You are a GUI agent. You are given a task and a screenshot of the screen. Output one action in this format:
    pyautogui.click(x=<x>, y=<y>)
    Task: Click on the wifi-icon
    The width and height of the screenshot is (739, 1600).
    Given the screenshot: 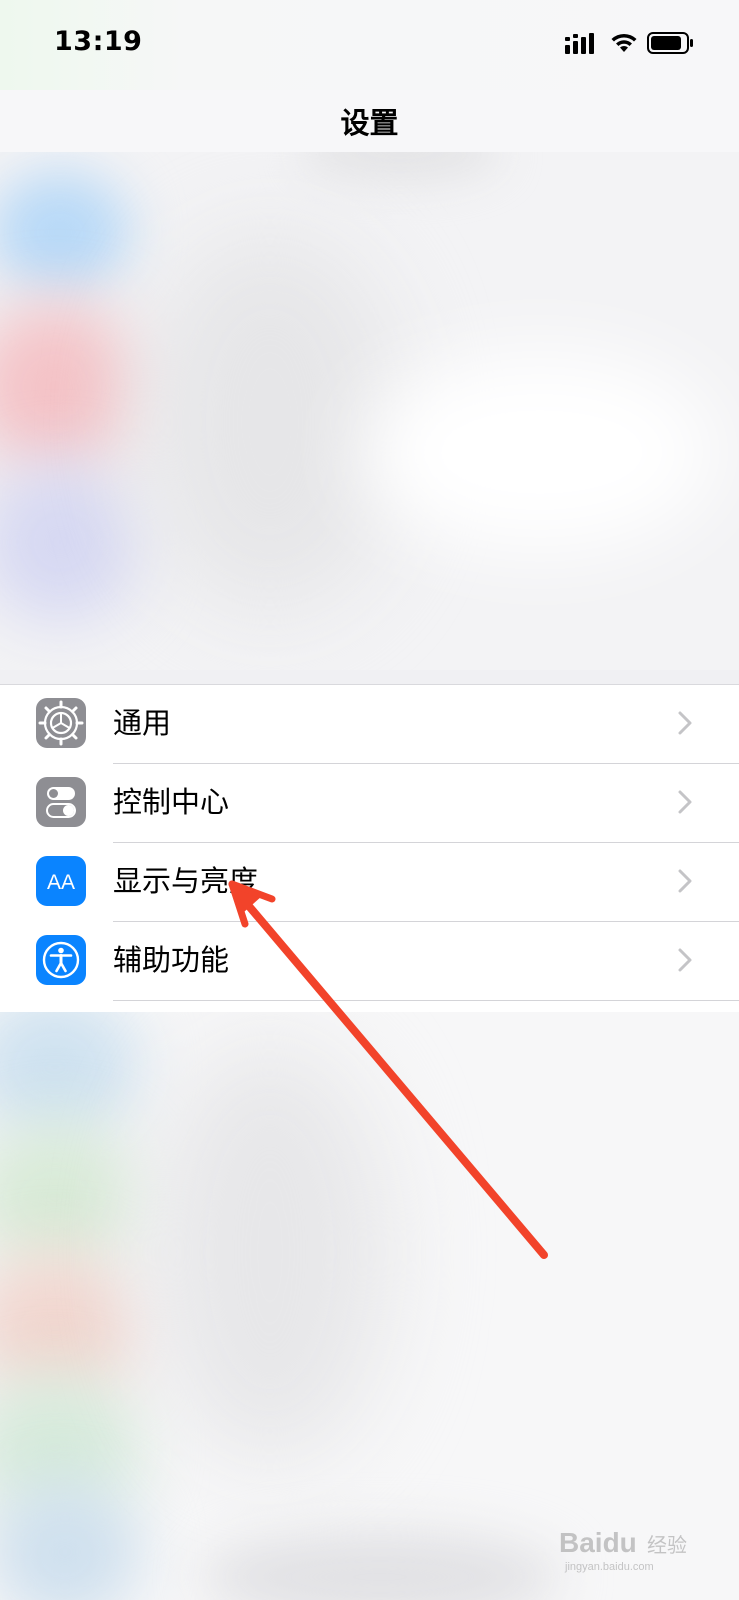 What is the action you would take?
    pyautogui.click(x=624, y=42)
    